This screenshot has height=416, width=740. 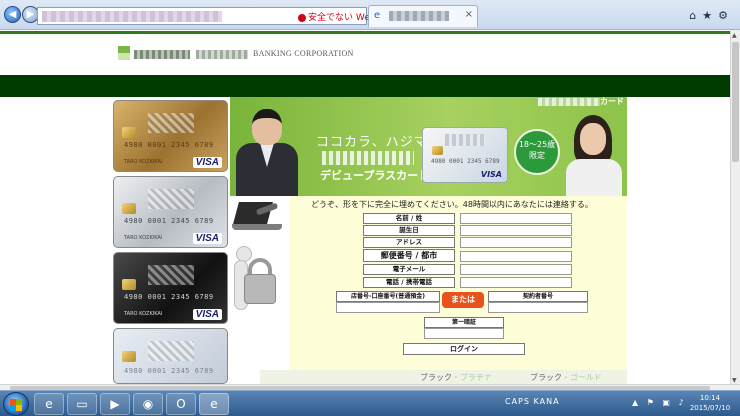 I want to click on site-header: BANKING CORPORATION, so click(x=365, y=53).